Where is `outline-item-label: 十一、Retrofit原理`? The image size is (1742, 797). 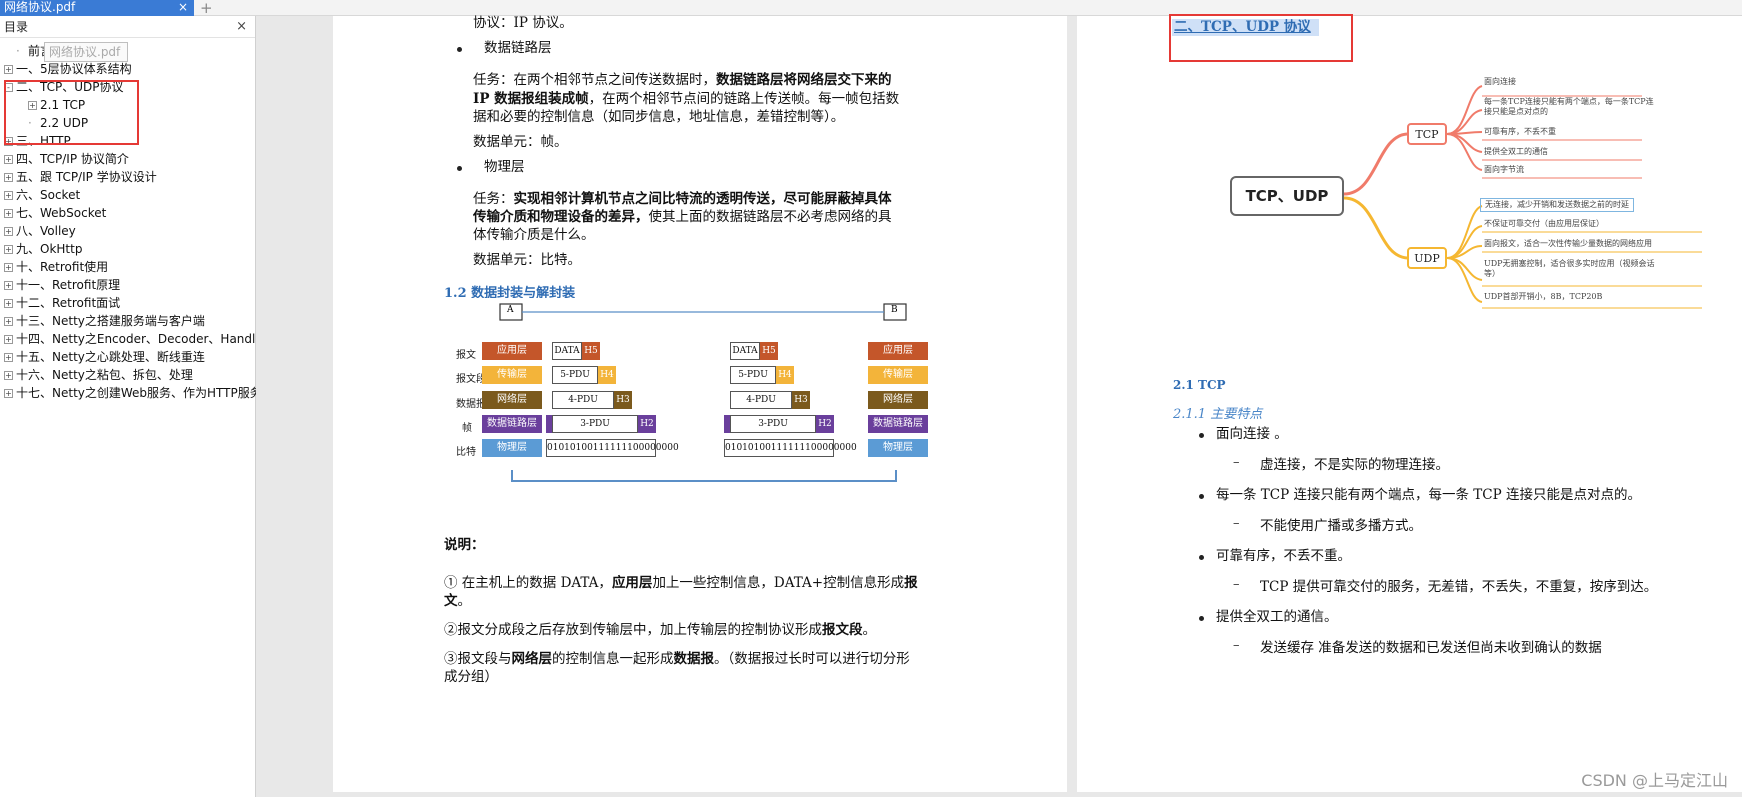 outline-item-label: 十一、Retrofit原理 is located at coordinates (68, 285).